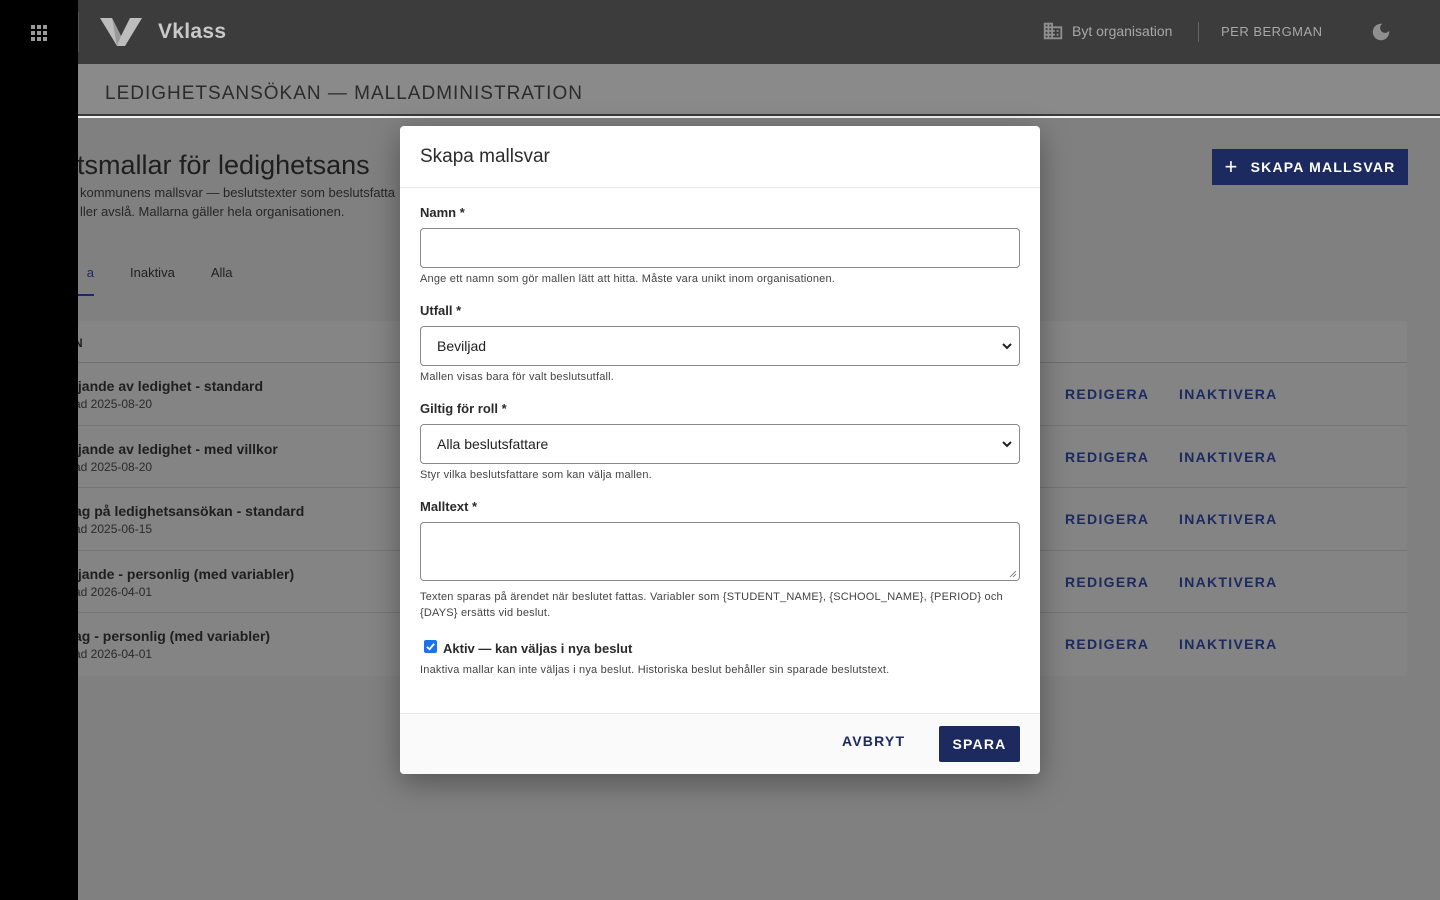 This screenshot has width=1440, height=900. I want to click on create-template-label: SKAPA MALLSVAR, so click(1323, 167).